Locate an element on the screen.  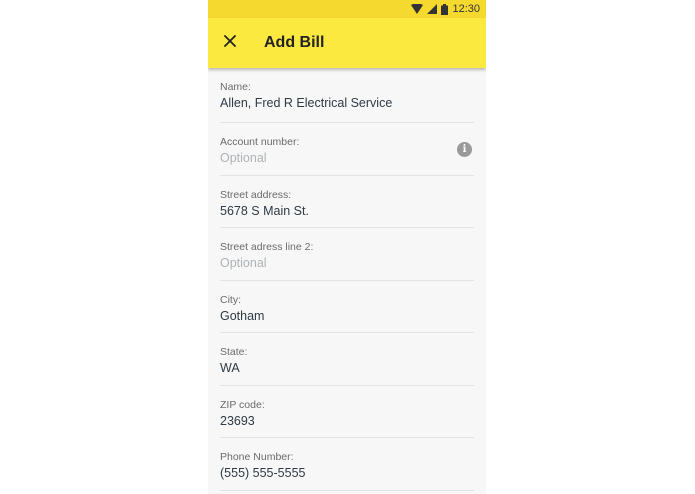
info-icon: i is located at coordinates (464, 149).